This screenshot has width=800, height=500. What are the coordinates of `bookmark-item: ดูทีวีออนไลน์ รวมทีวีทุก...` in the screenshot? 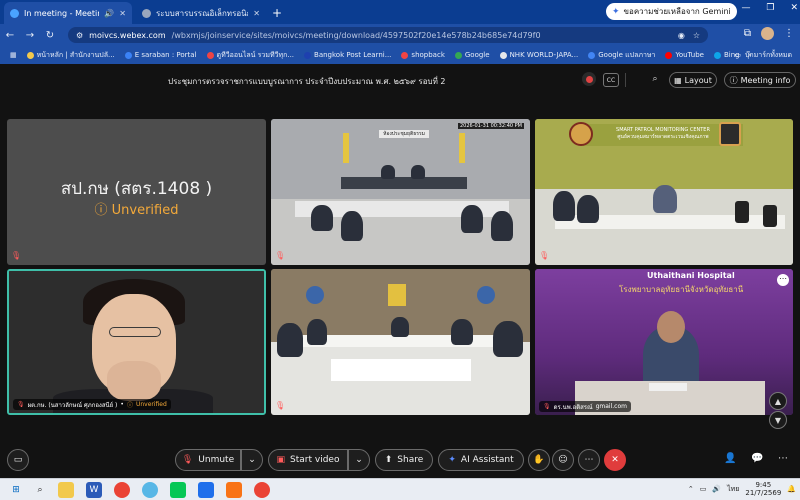 It's located at (250, 55).